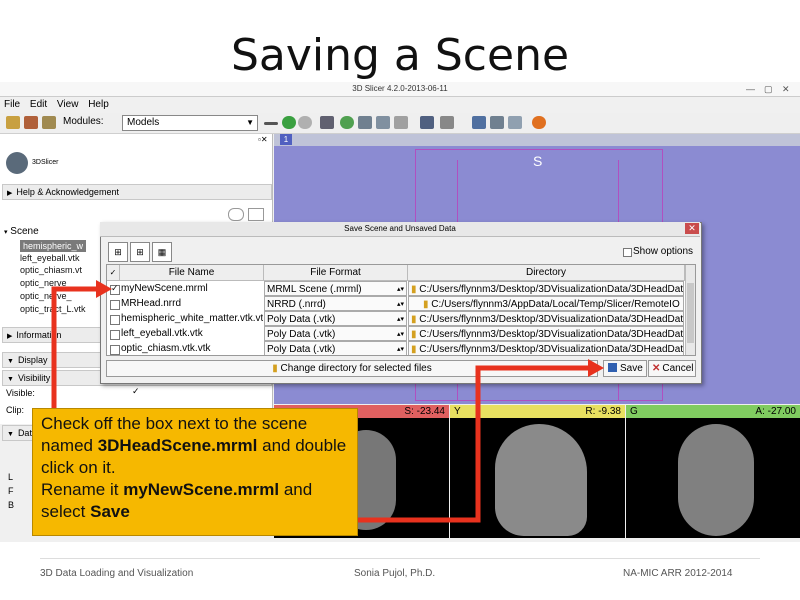 This screenshot has width=800, height=600. What do you see at coordinates (395, 573) in the screenshot?
I see `footer-center: Sonia Pujol, Ph.D.` at bounding box center [395, 573].